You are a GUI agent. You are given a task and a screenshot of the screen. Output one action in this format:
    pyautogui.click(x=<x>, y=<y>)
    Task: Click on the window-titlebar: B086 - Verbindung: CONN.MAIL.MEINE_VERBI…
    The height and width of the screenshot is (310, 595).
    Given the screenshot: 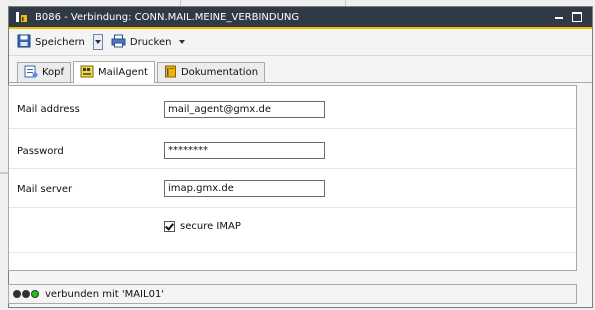 What is the action you would take?
    pyautogui.click(x=300, y=18)
    